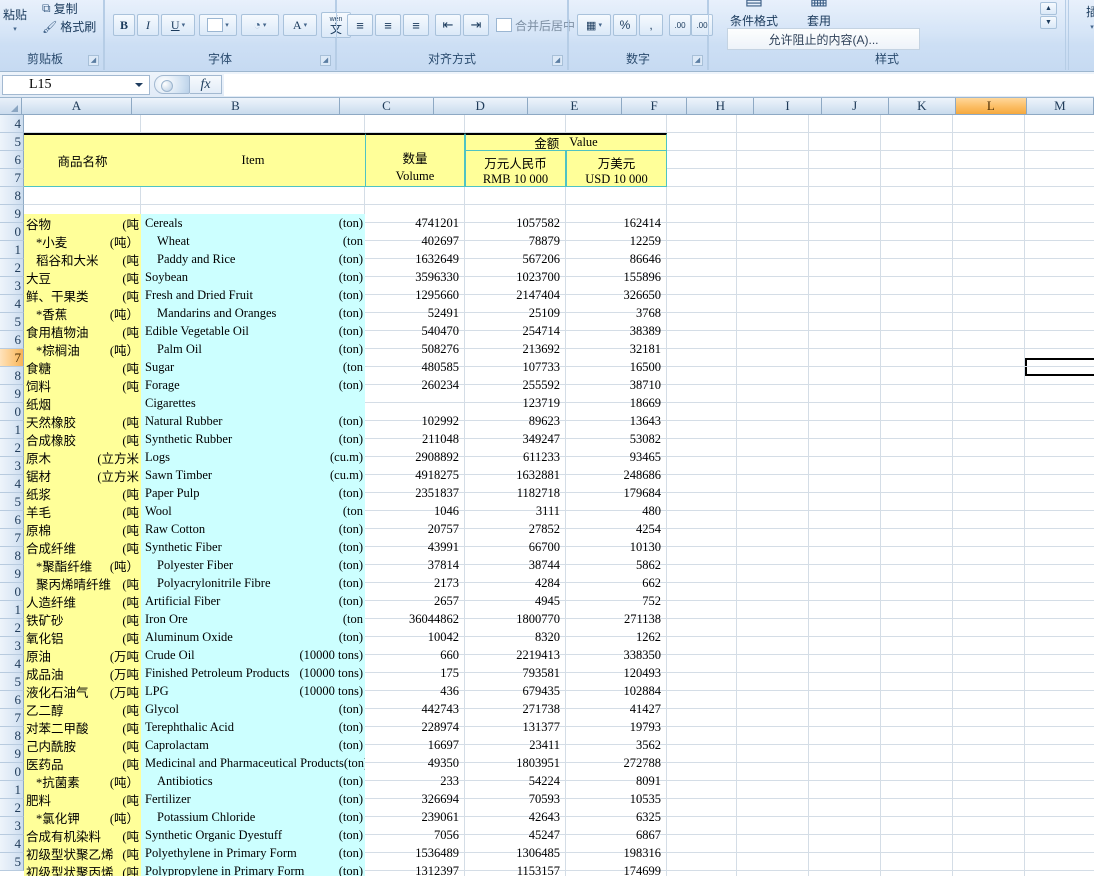  Describe the element at coordinates (360, 25) in the screenshot. I see `align-left-button: ≡` at that location.